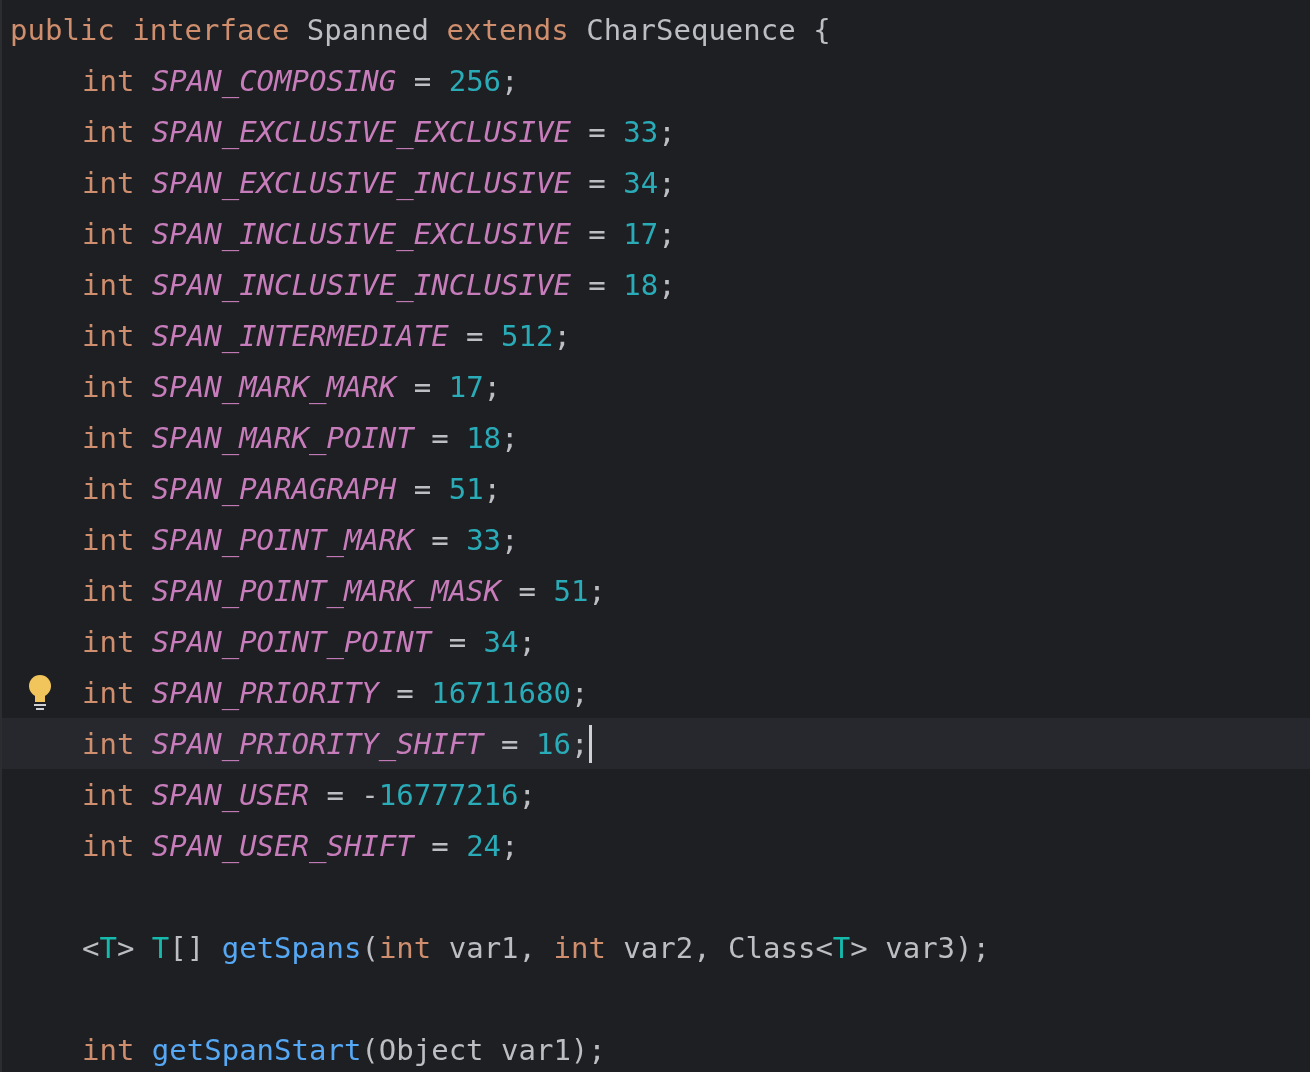 Image resolution: width=1310 pixels, height=1072 pixels. Describe the element at coordinates (300, 539) in the screenshot. I see `code-line: int SPAN_POINT_MARK = 33;` at that location.